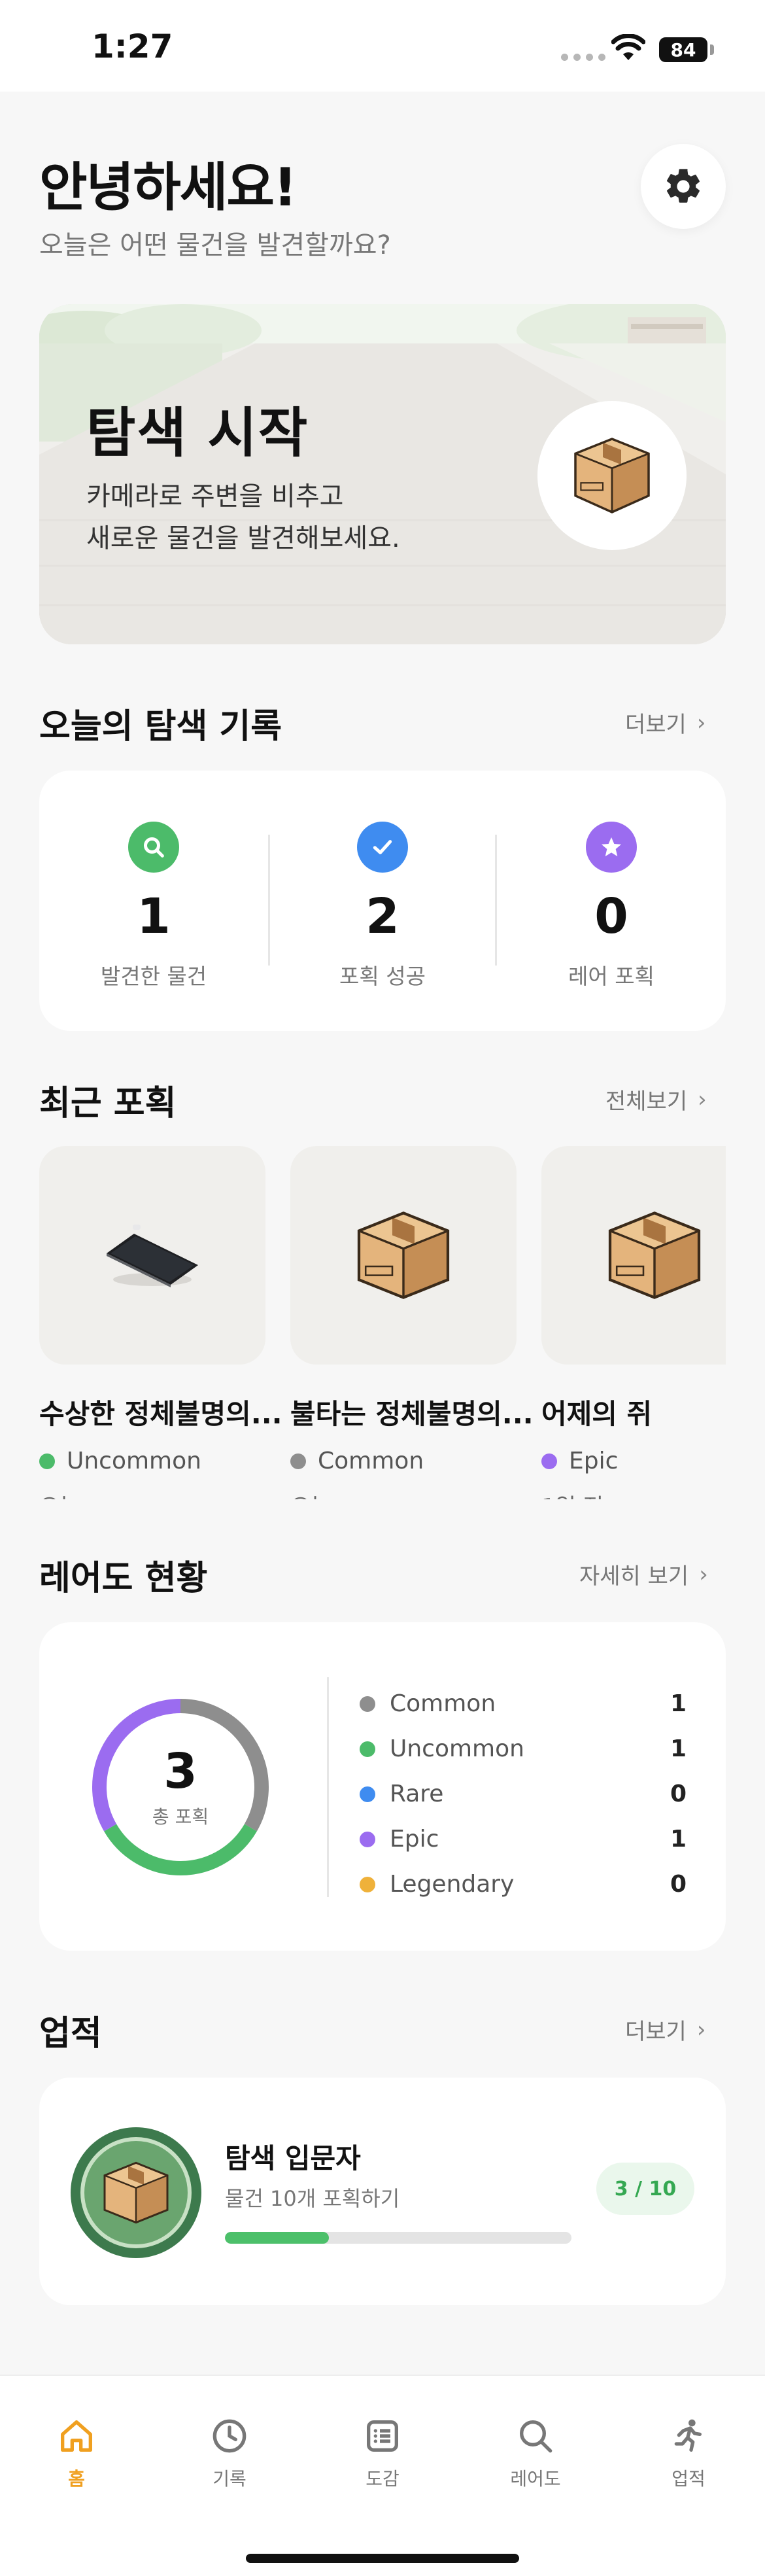 The image size is (765, 2576). I want to click on rarity-donut-chart: 3 총 포획, so click(180, 1787).